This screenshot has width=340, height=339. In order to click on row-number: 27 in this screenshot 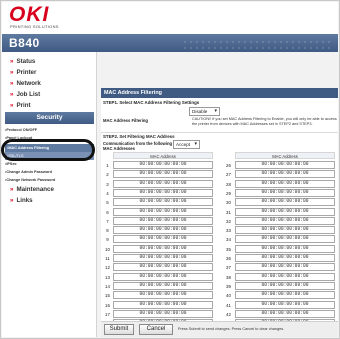, I will do `click(228, 175)`.